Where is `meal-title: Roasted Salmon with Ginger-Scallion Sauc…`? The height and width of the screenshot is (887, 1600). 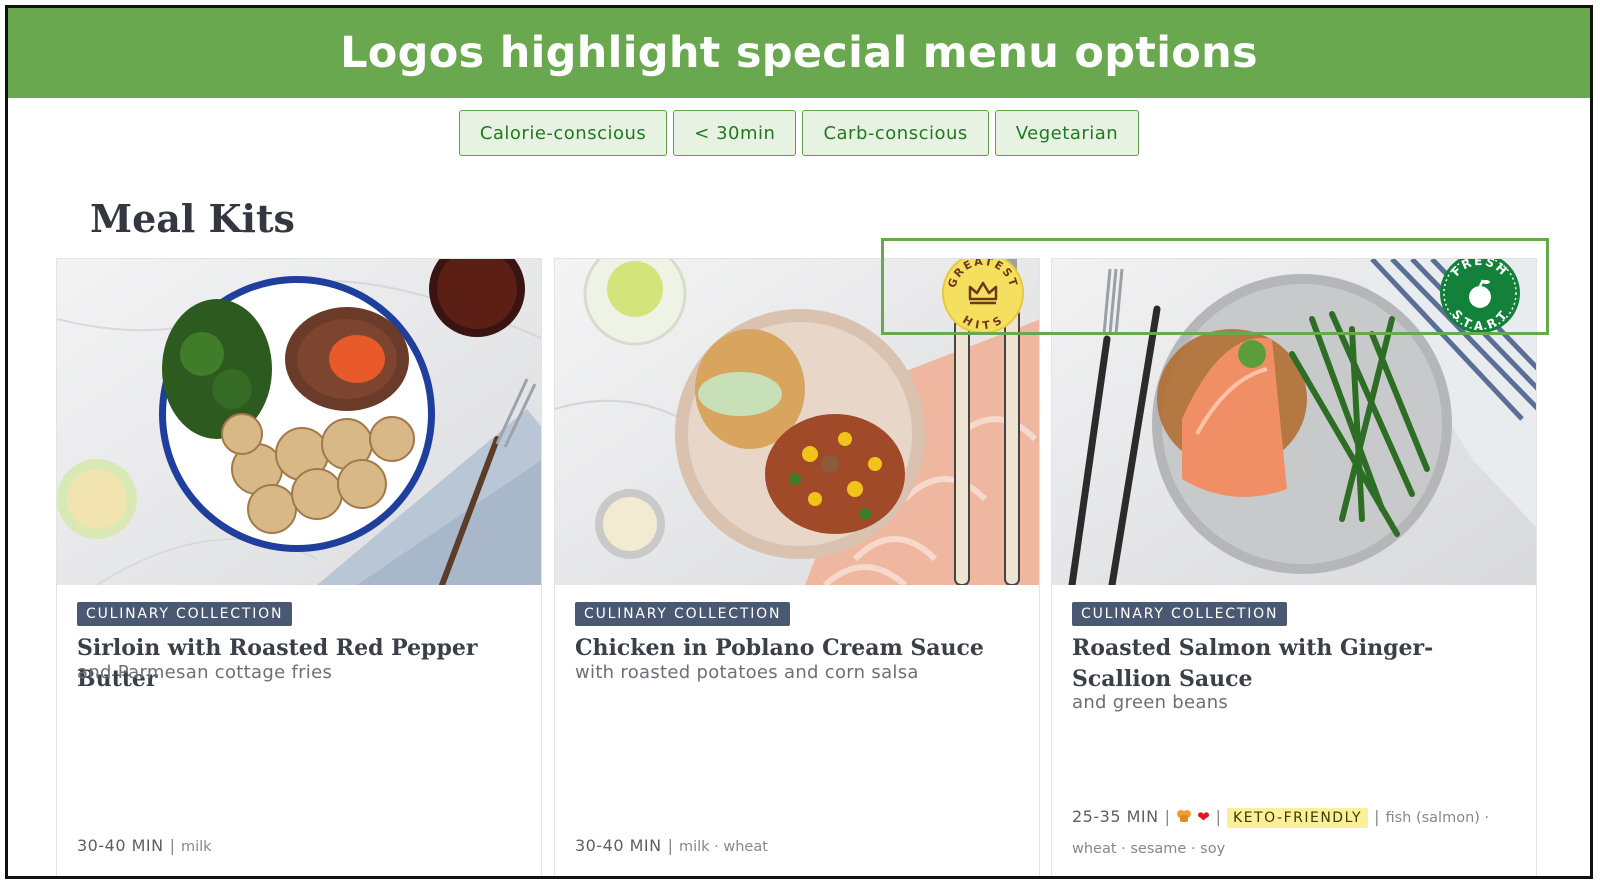 meal-title: Roasted Salmon with Ginger-Scallion Sauc… is located at coordinates (1292, 664).